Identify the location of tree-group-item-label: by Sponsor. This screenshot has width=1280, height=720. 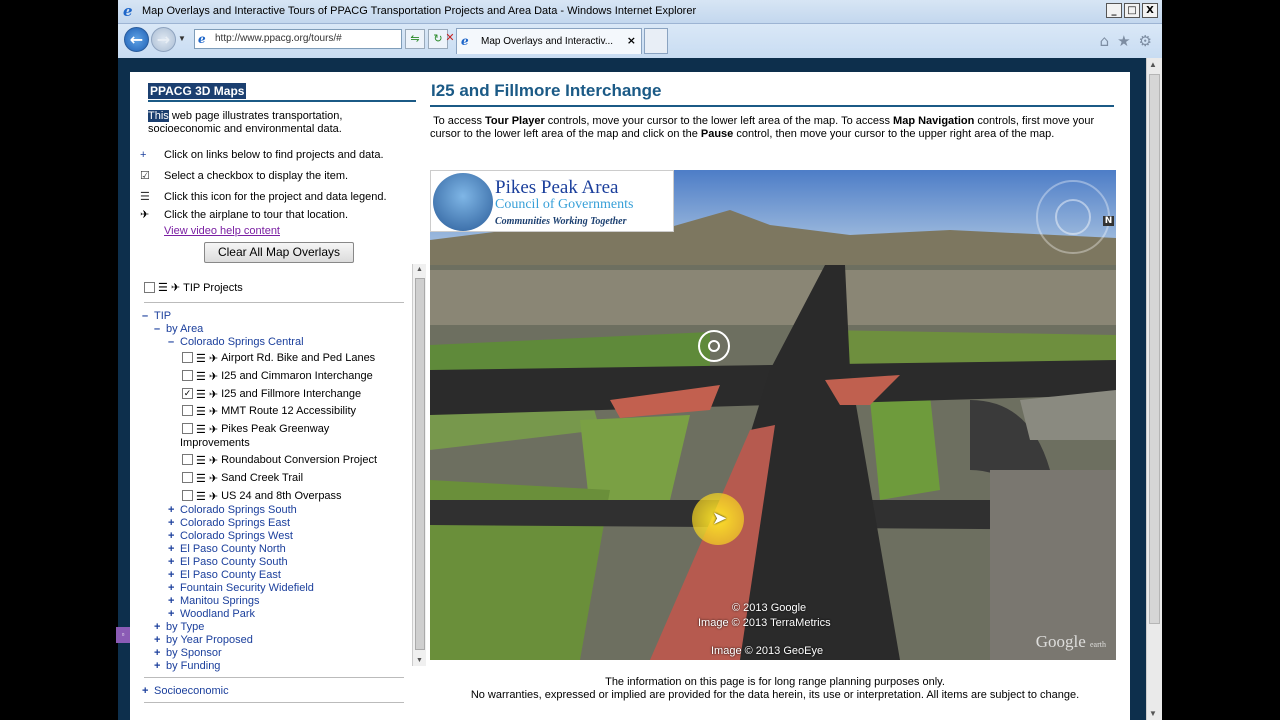
(194, 653).